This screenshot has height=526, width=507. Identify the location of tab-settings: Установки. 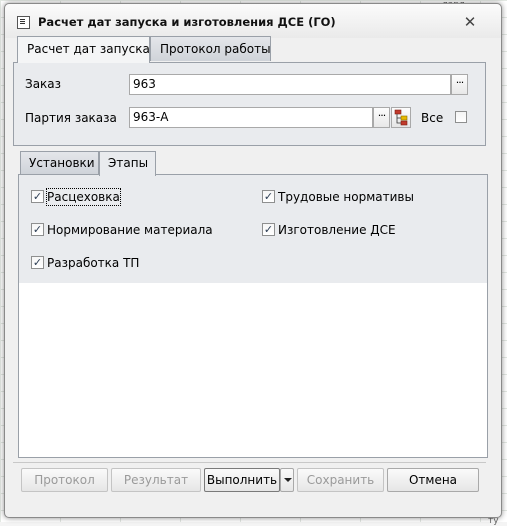
(59, 162).